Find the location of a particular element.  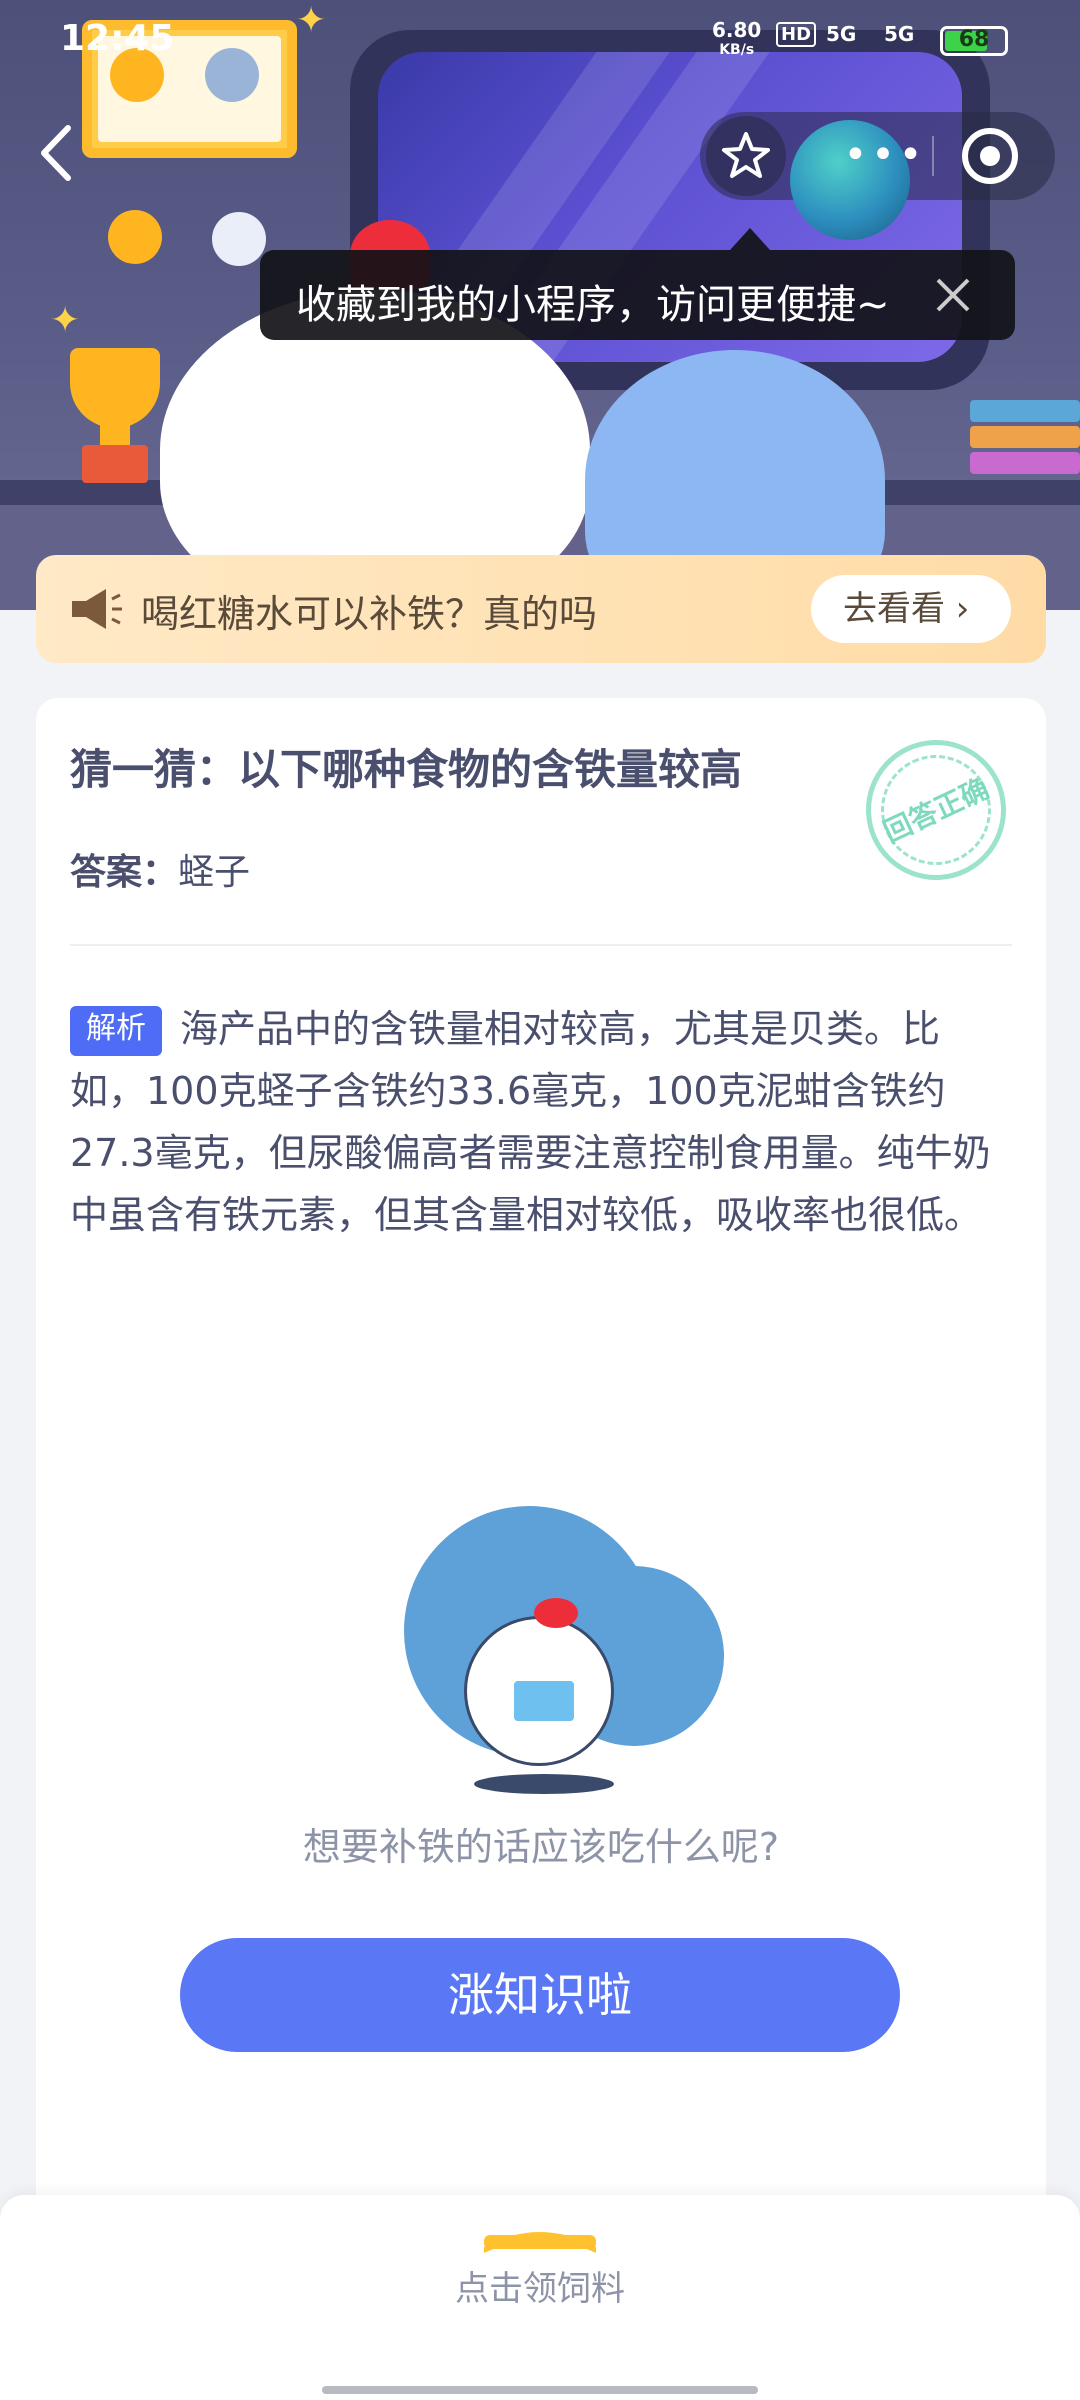

more-dots-icon: ••• is located at coordinates (885, 155).